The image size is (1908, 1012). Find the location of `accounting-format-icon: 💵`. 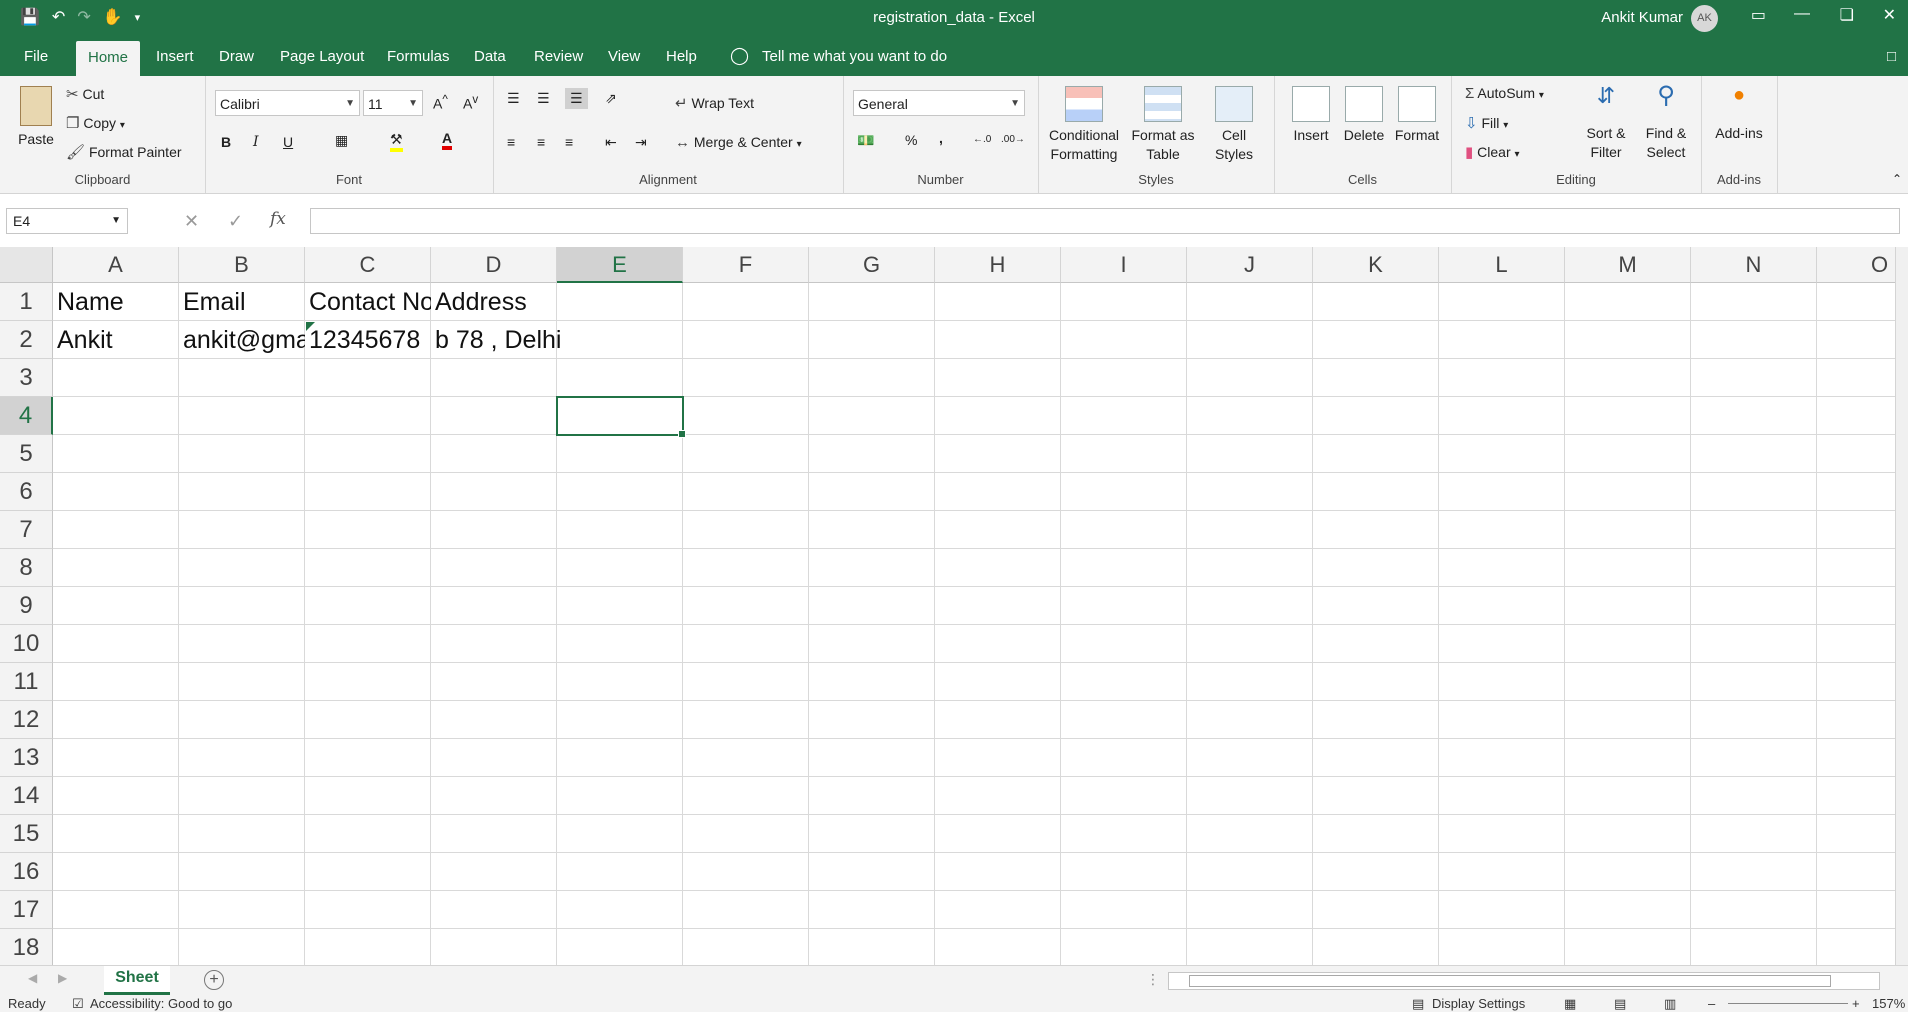

accounting-format-icon: 💵 is located at coordinates (865, 140).